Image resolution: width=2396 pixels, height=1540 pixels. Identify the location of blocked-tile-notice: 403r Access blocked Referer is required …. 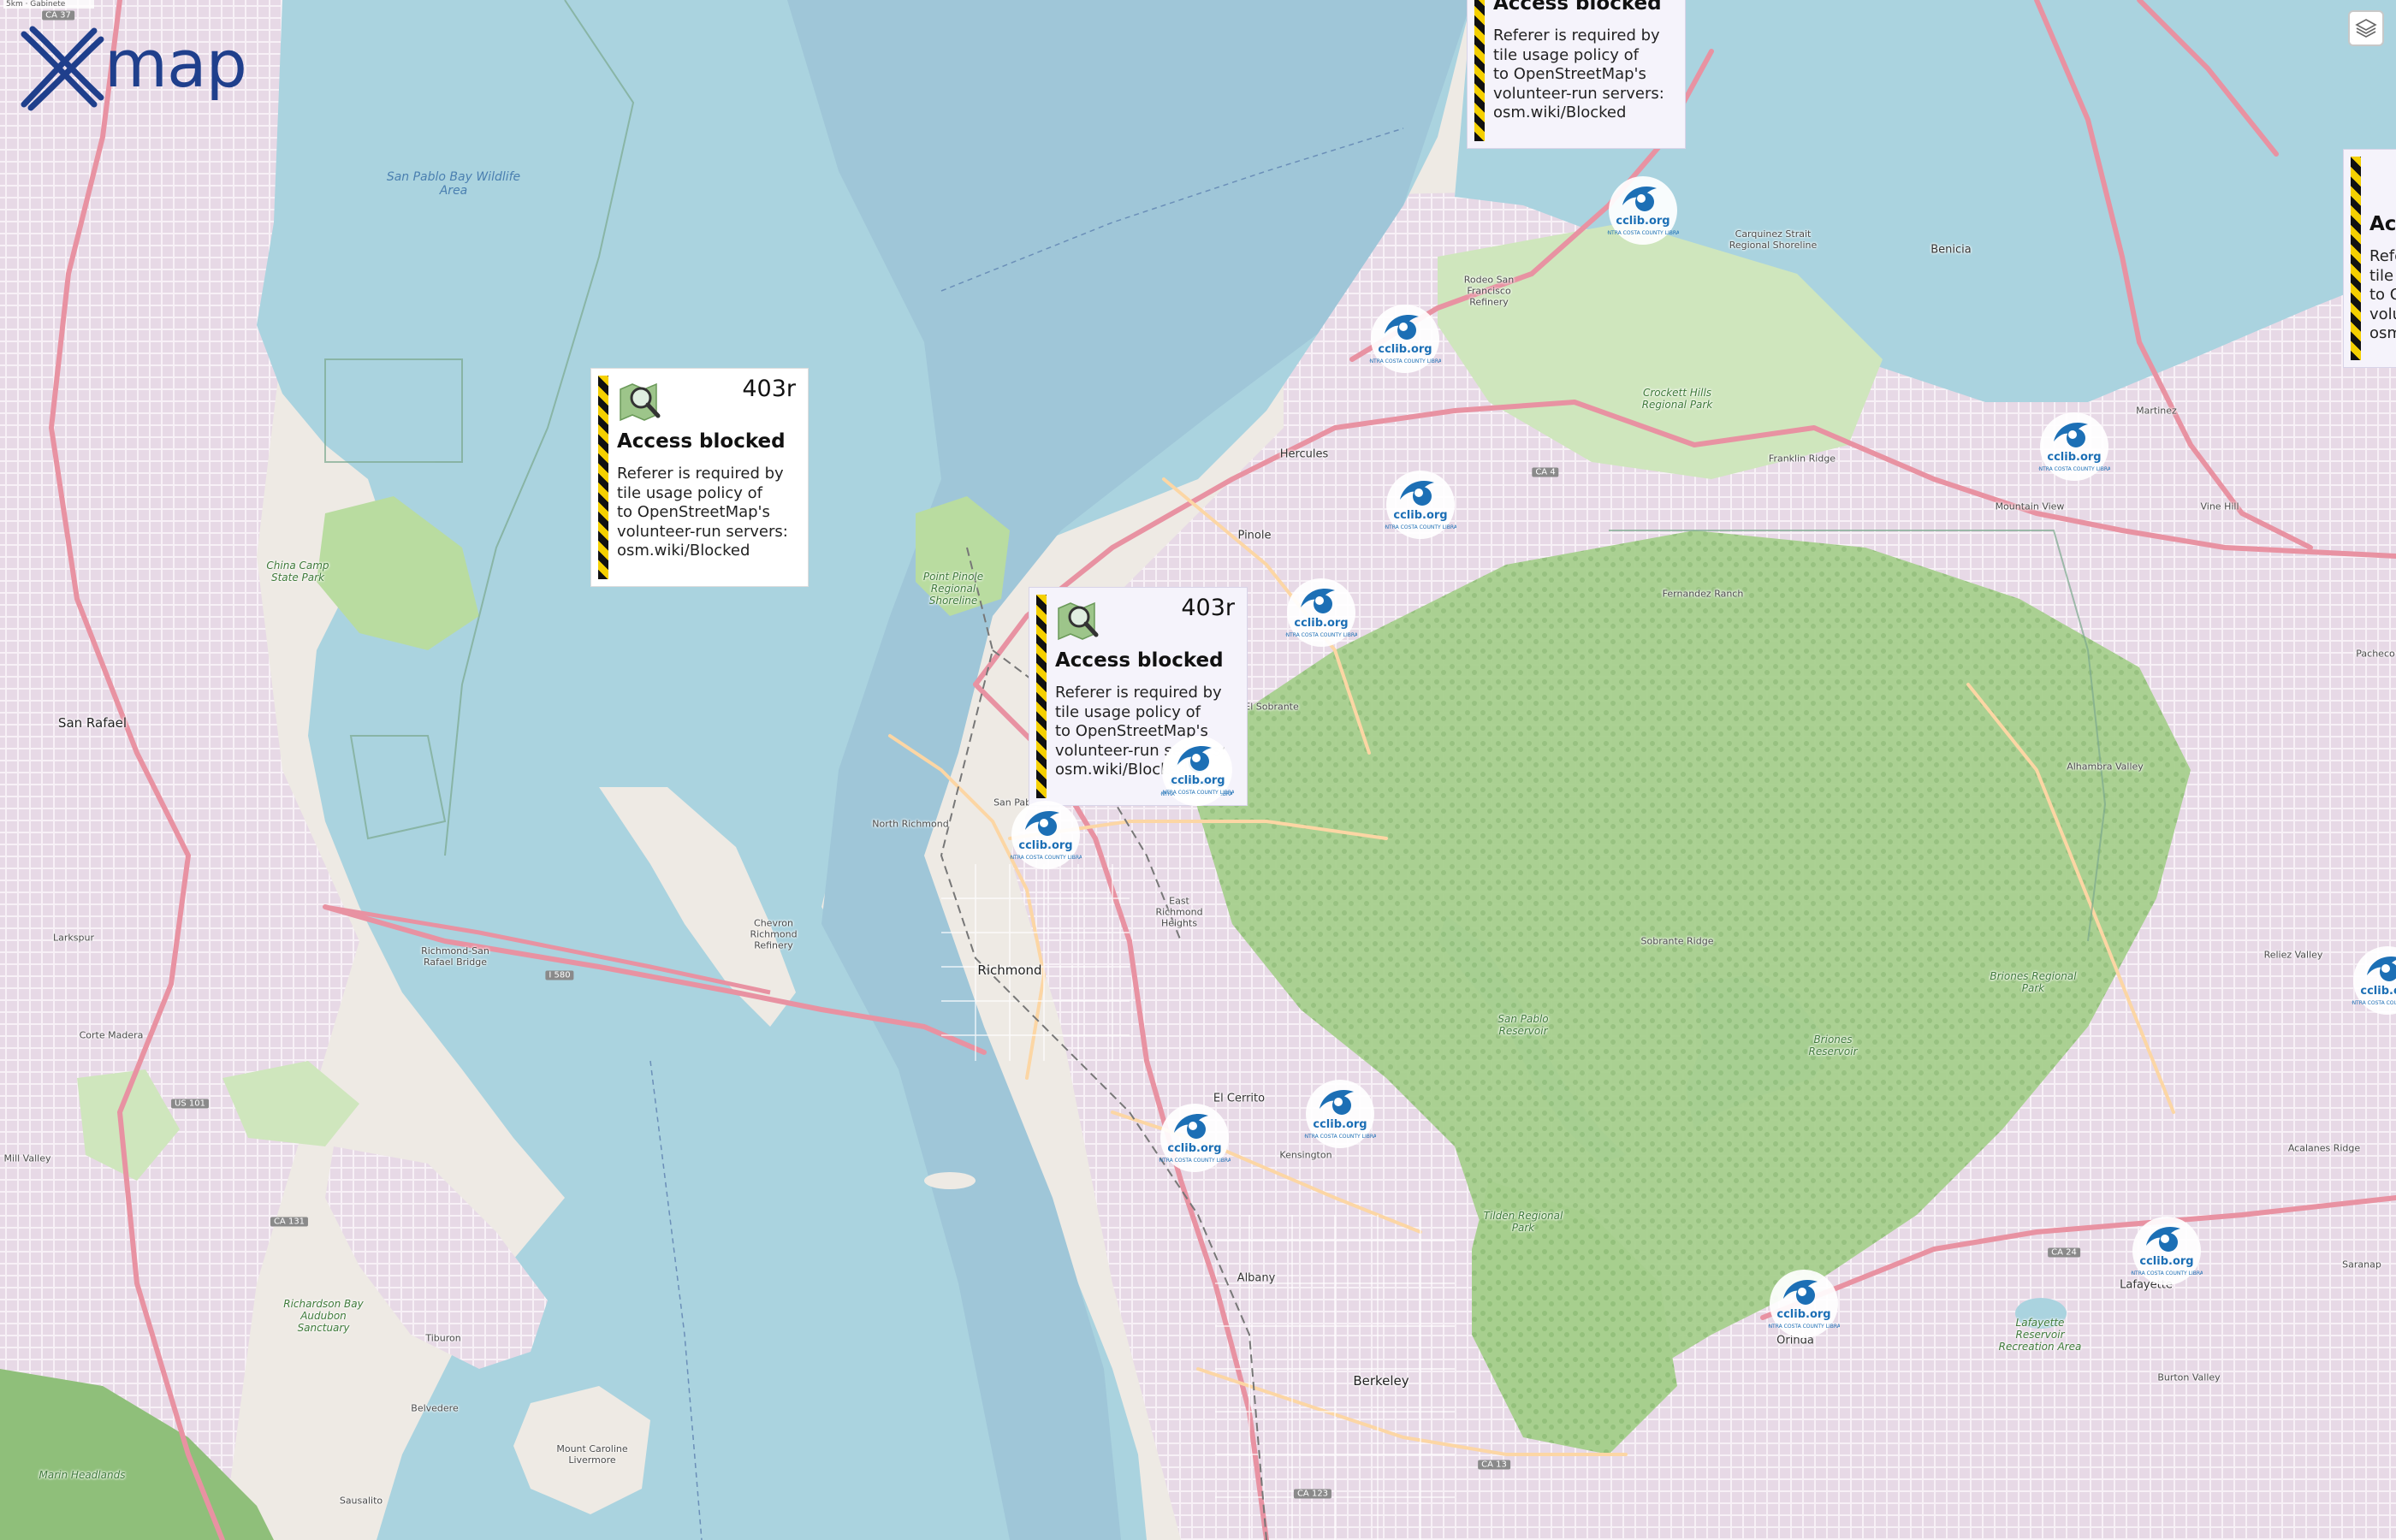
(699, 477).